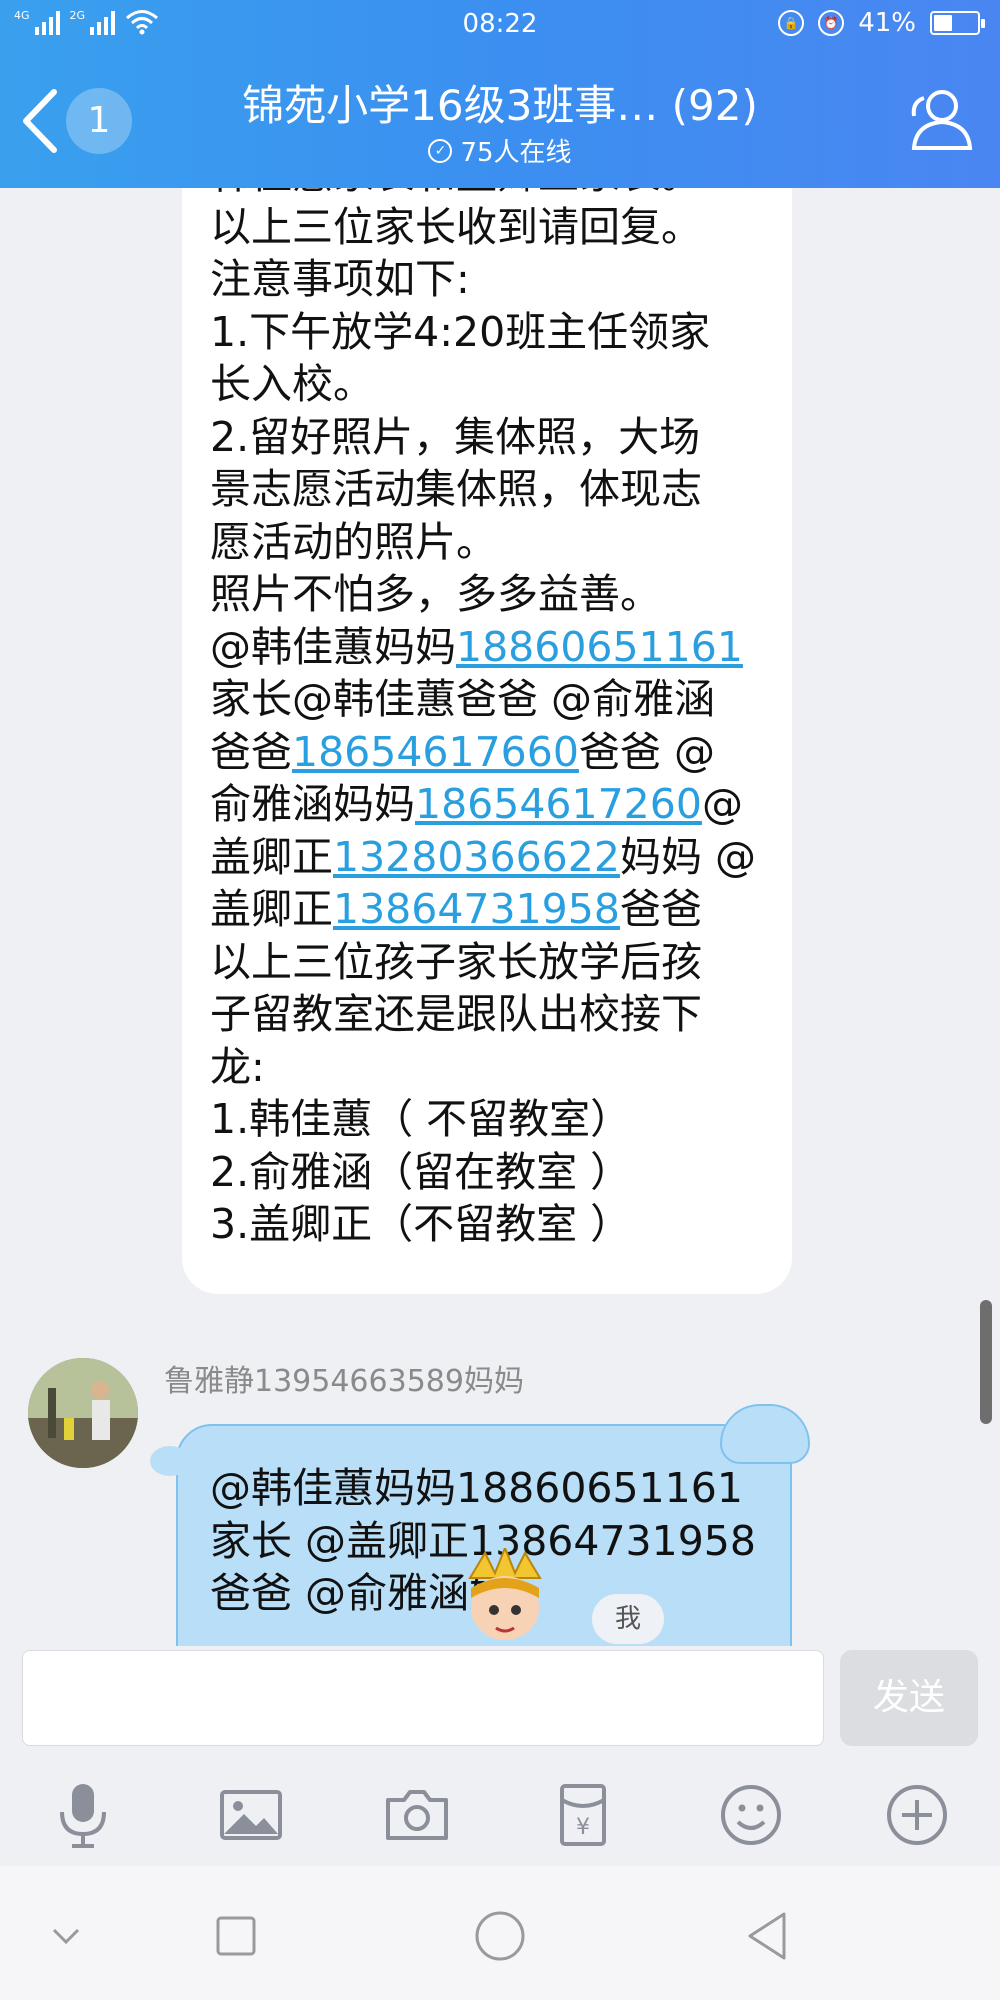  I want to click on alarm-icon: ⏰, so click(831, 23).